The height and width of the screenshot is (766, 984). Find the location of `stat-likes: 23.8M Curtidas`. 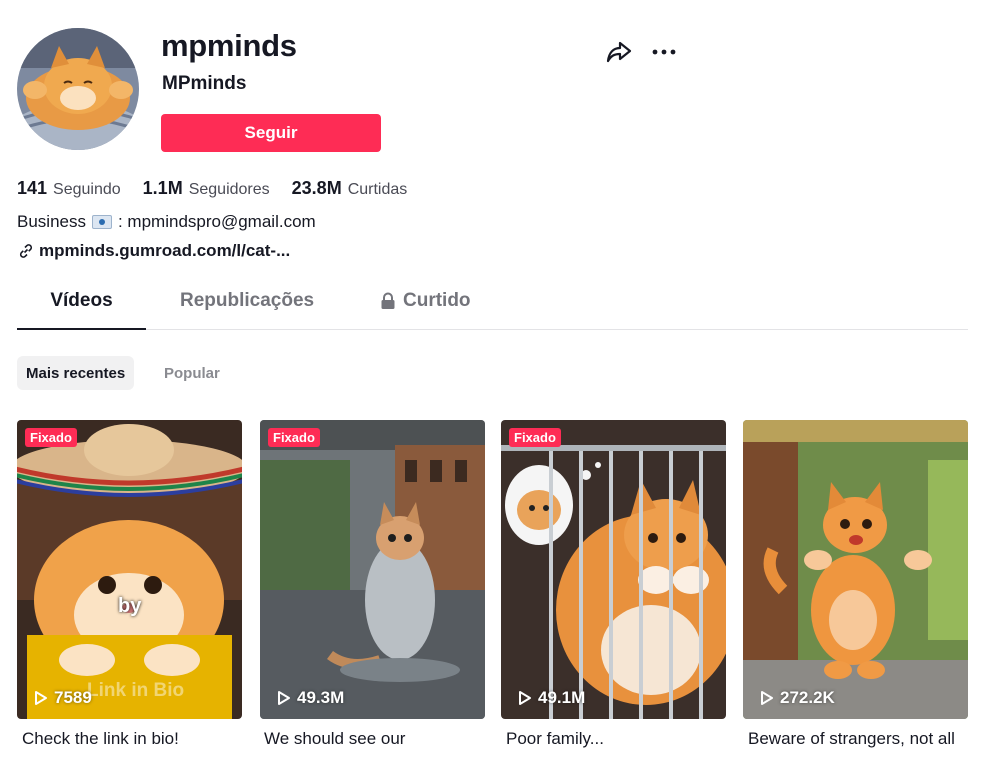

stat-likes: 23.8M Curtidas is located at coordinates (350, 188).